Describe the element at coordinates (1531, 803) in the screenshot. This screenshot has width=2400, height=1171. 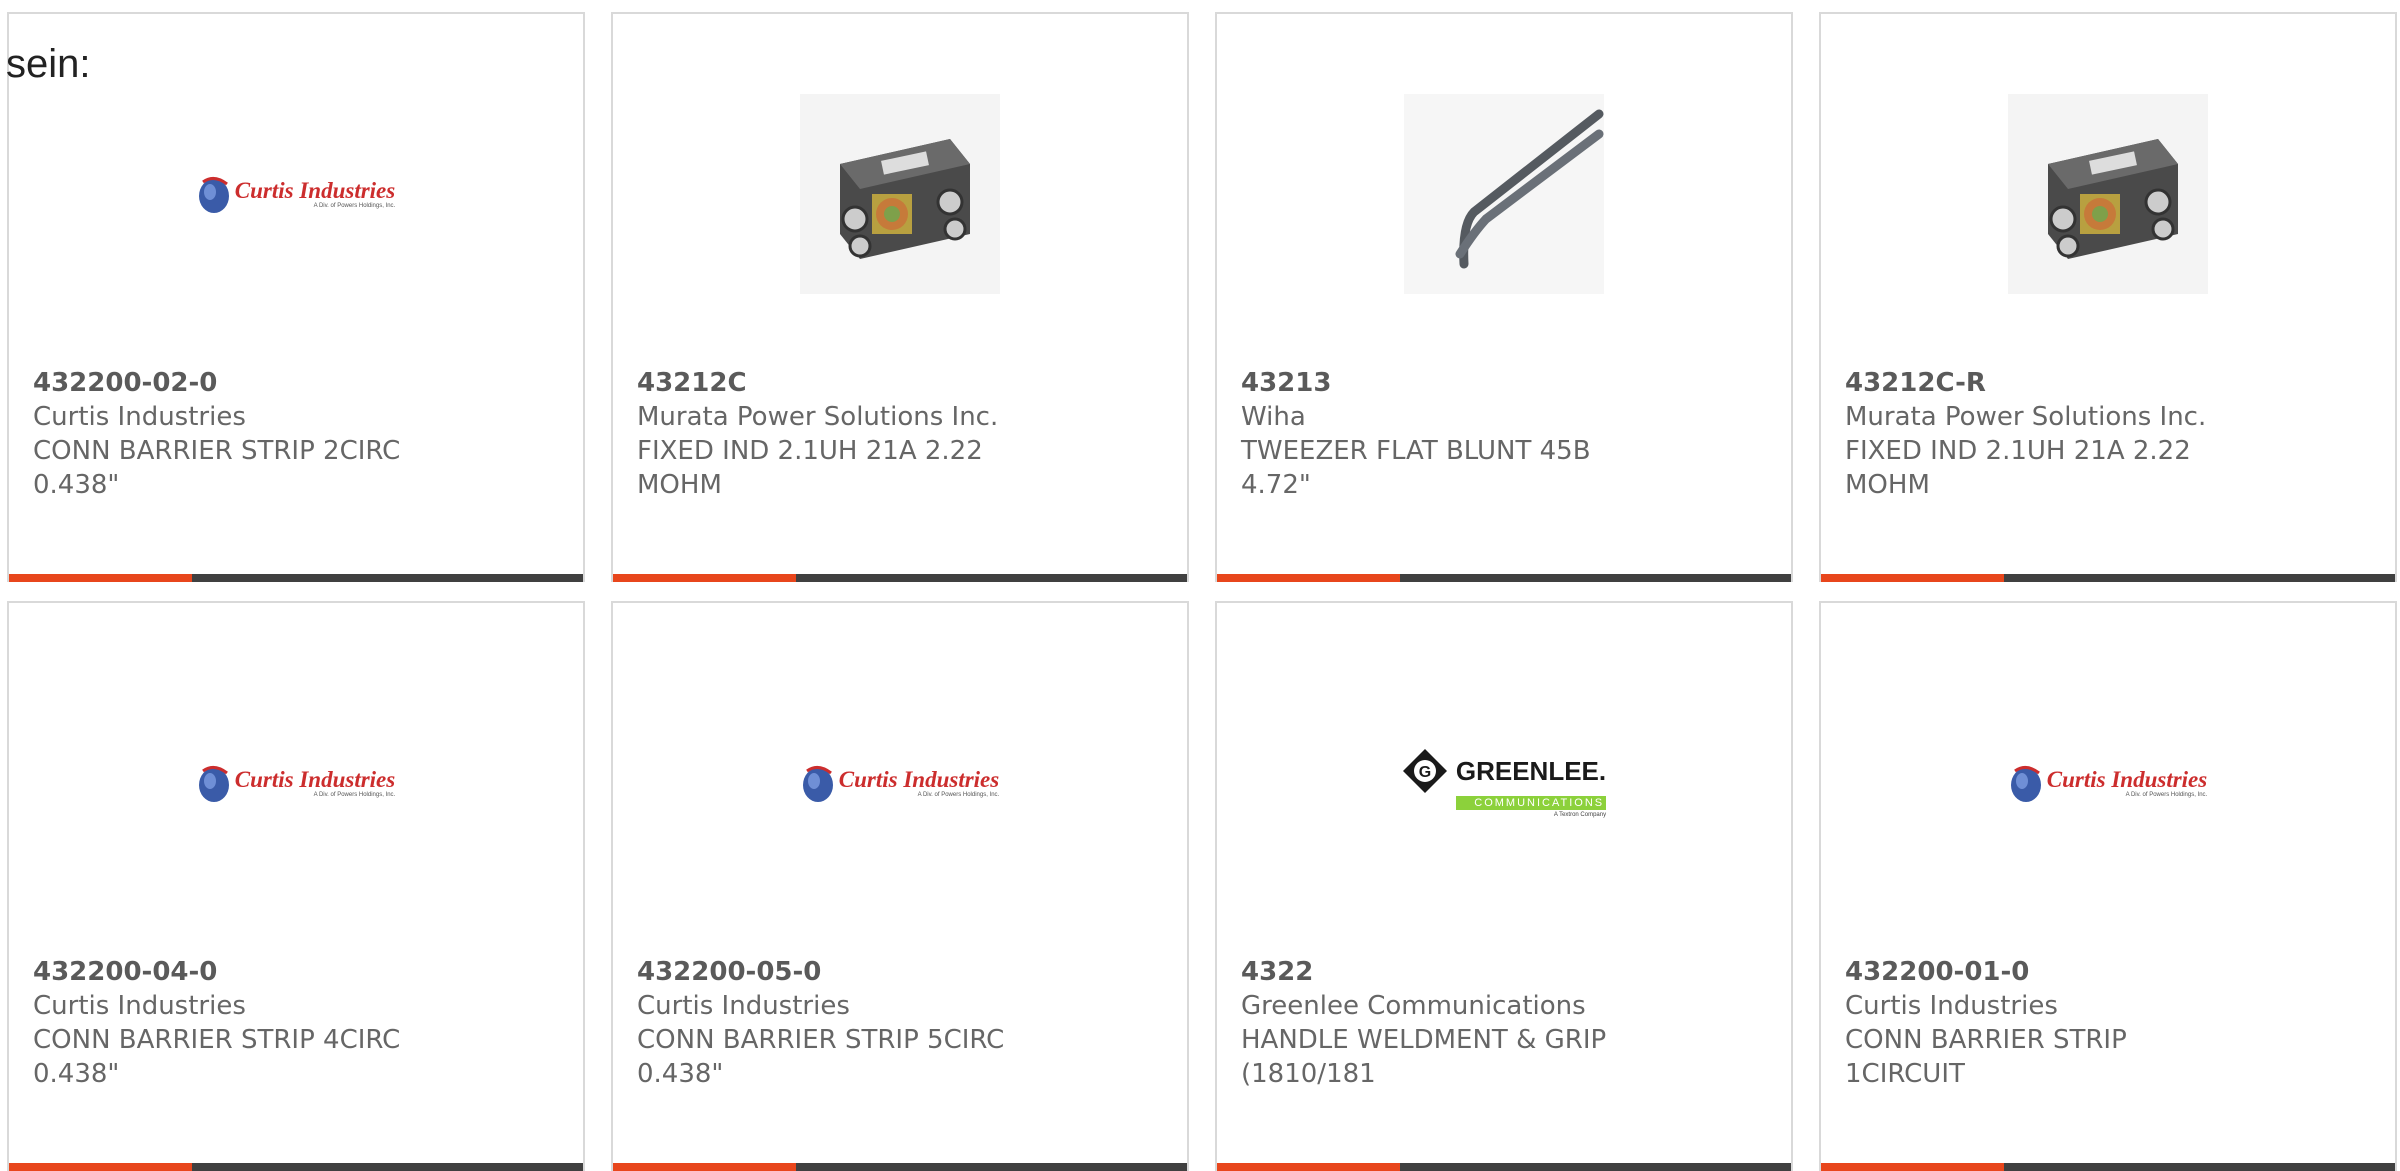
I see `logo-subtitle: COMMUNICATIONS` at that location.